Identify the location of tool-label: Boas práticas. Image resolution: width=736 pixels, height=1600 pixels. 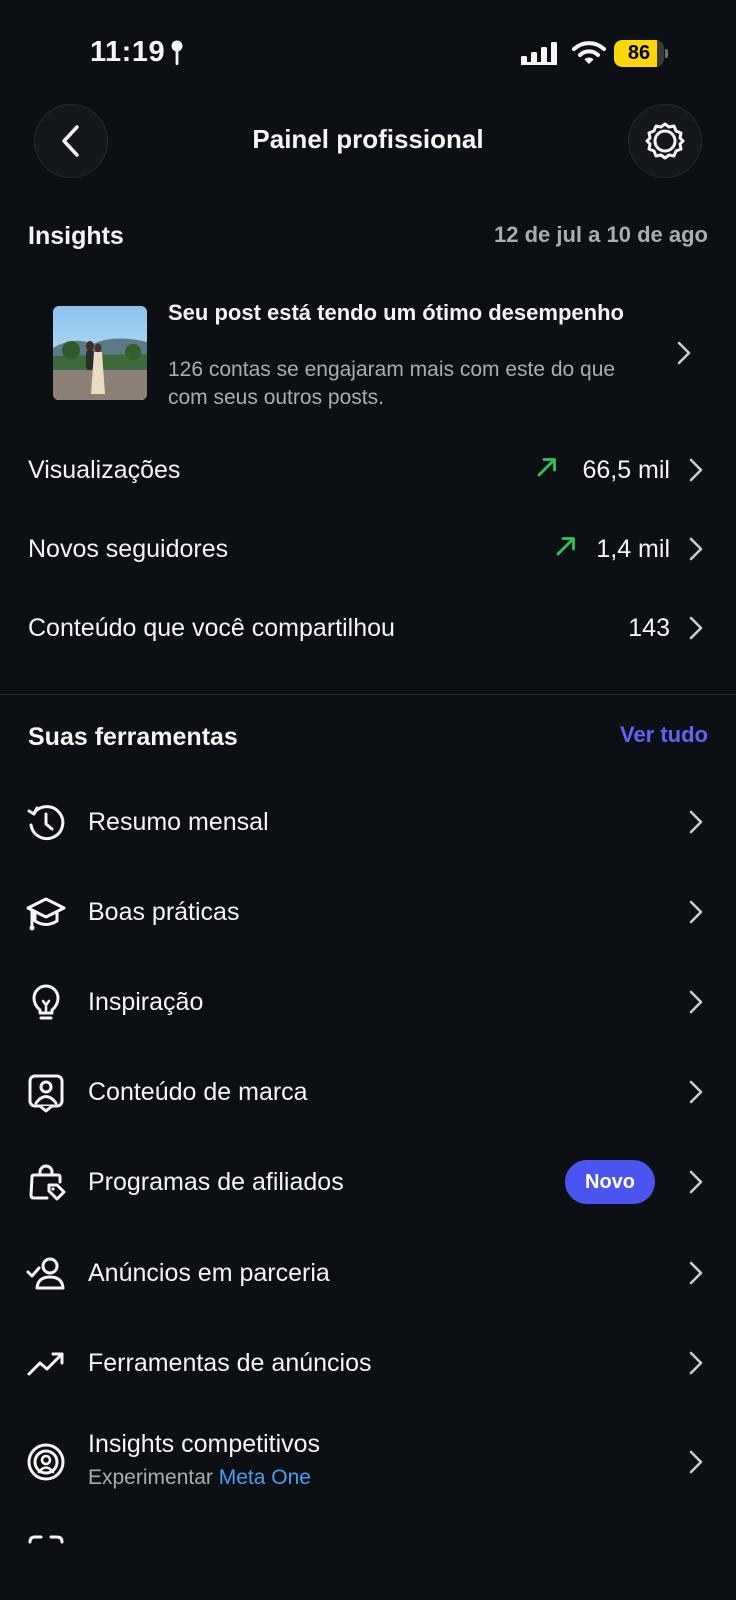
(164, 912).